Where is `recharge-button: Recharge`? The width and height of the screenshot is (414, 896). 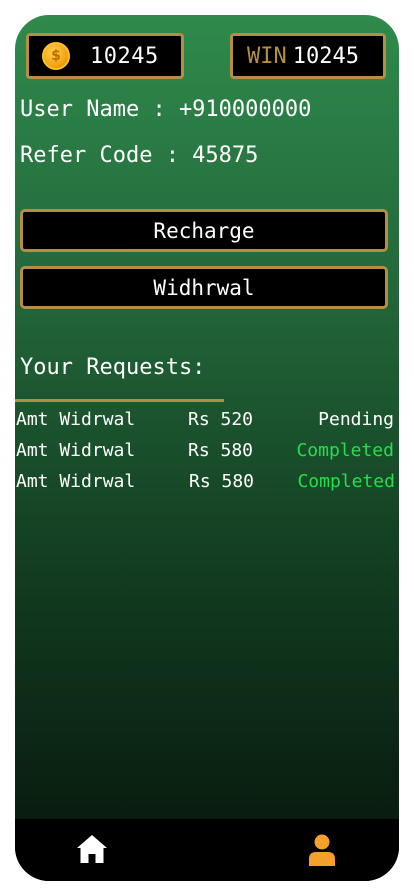
recharge-button: Recharge is located at coordinates (204, 230).